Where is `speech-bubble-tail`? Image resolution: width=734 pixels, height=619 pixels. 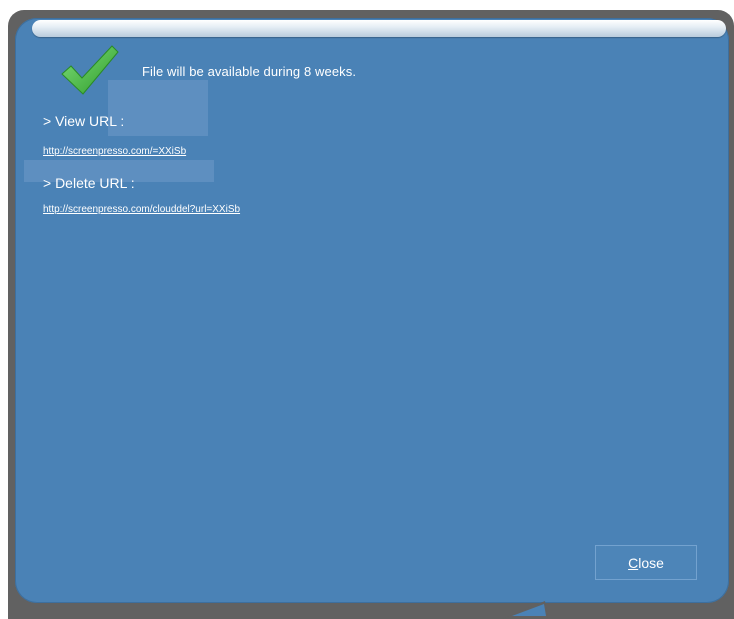
speech-bubble-tail is located at coordinates (525, 610).